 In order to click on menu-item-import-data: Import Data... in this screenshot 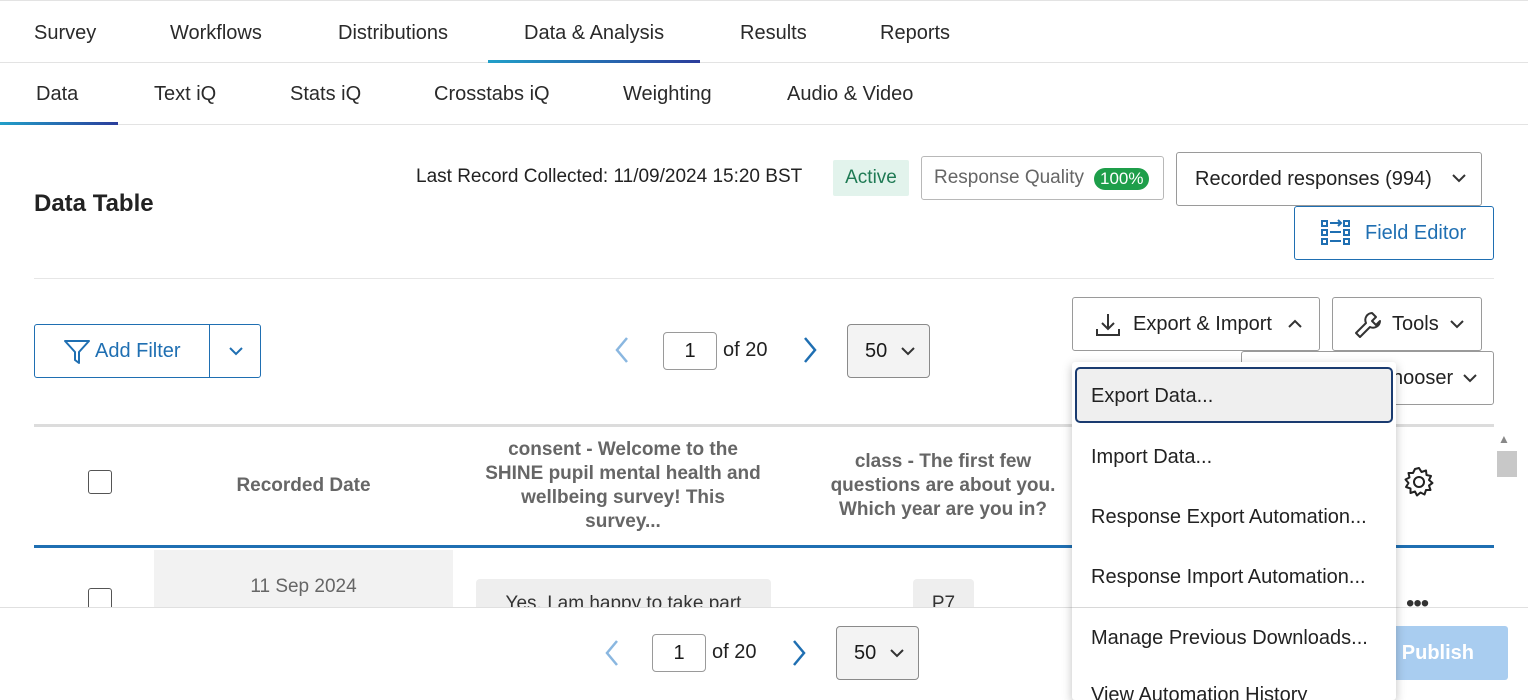, I will do `click(1234, 457)`.